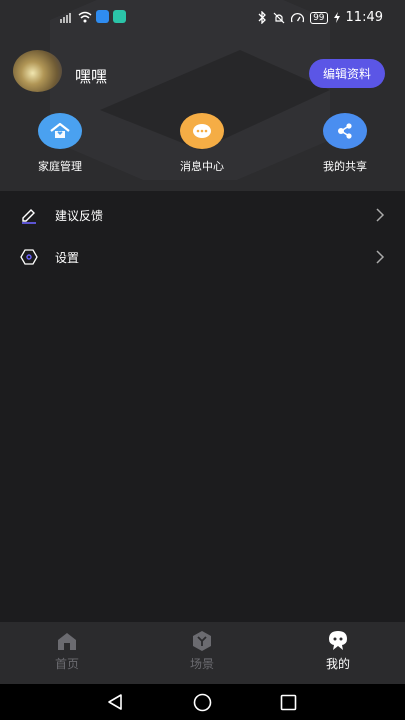 This screenshot has height=720, width=405. Describe the element at coordinates (37, 71) in the screenshot. I see `avatar` at that location.